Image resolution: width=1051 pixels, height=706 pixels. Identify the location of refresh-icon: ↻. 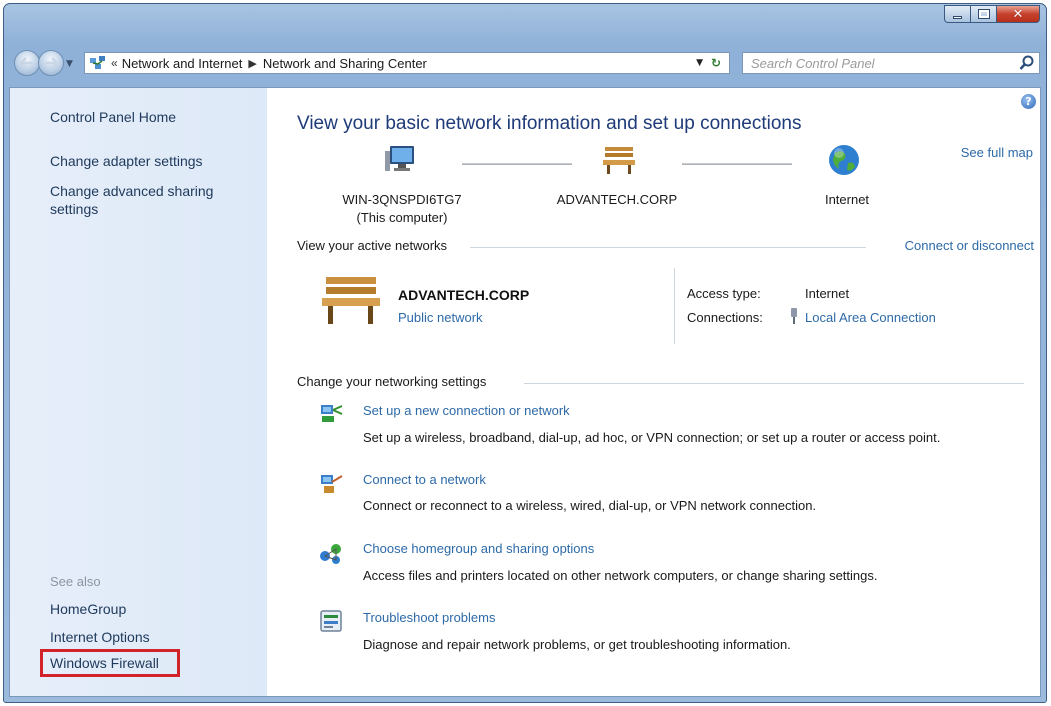
(716, 63).